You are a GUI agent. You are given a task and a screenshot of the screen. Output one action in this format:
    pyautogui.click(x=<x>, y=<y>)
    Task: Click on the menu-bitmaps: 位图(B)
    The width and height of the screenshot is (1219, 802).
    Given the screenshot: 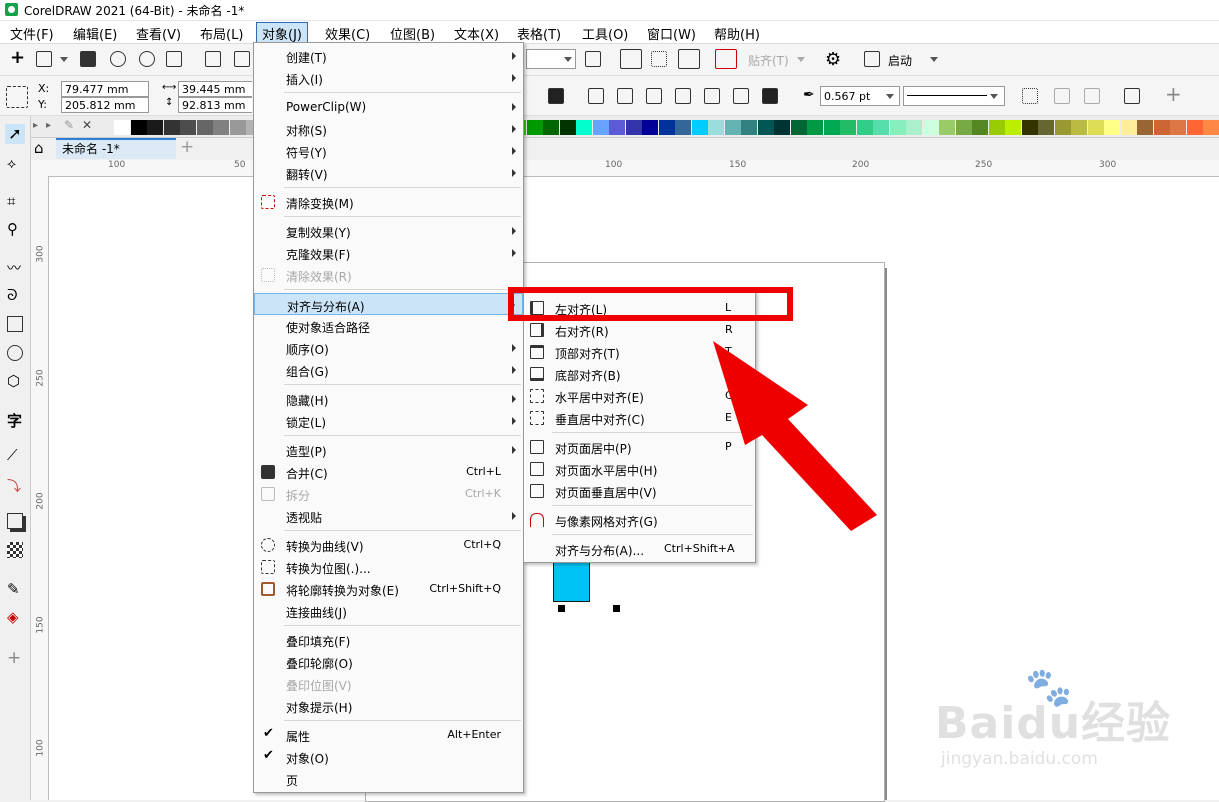 What is the action you would take?
    pyautogui.click(x=412, y=33)
    